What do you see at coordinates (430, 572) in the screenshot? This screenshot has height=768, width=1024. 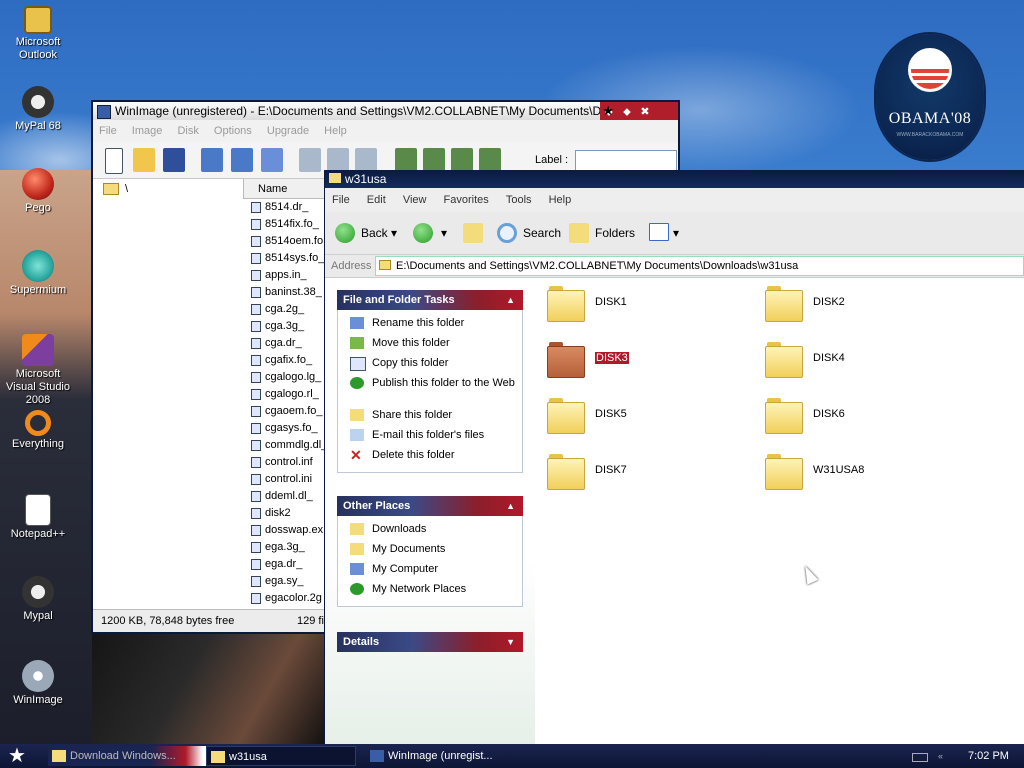 I see `place-my-computer: My Computer` at bounding box center [430, 572].